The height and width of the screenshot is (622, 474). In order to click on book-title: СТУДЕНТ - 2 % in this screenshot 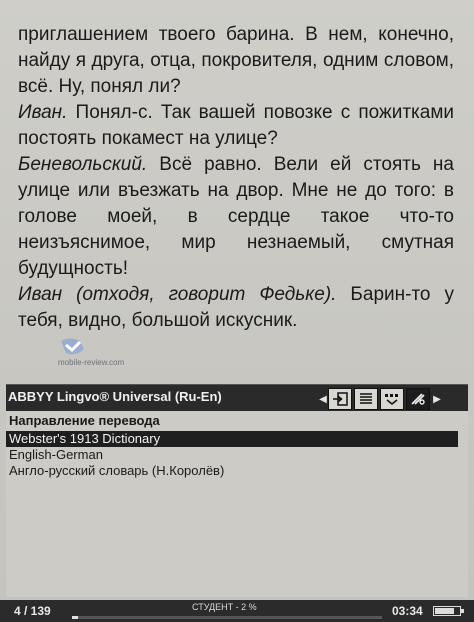, I will do `click(224, 607)`.